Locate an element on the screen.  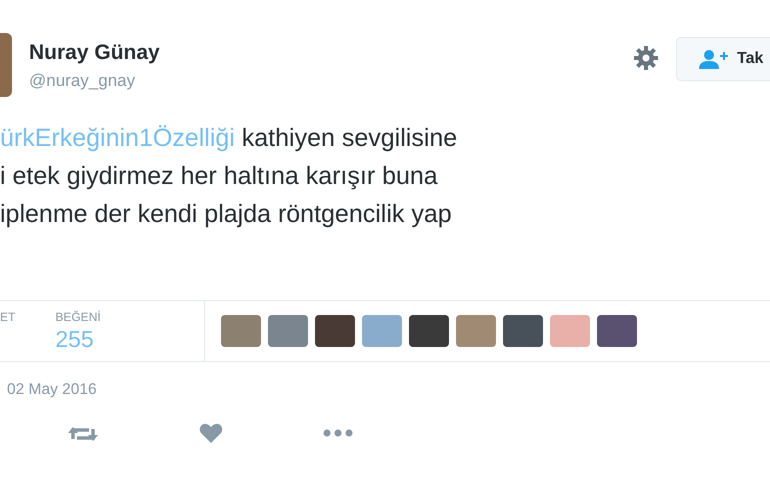
hashtag-link: ürkErkeğinin1Özelliği is located at coordinates (117, 138).